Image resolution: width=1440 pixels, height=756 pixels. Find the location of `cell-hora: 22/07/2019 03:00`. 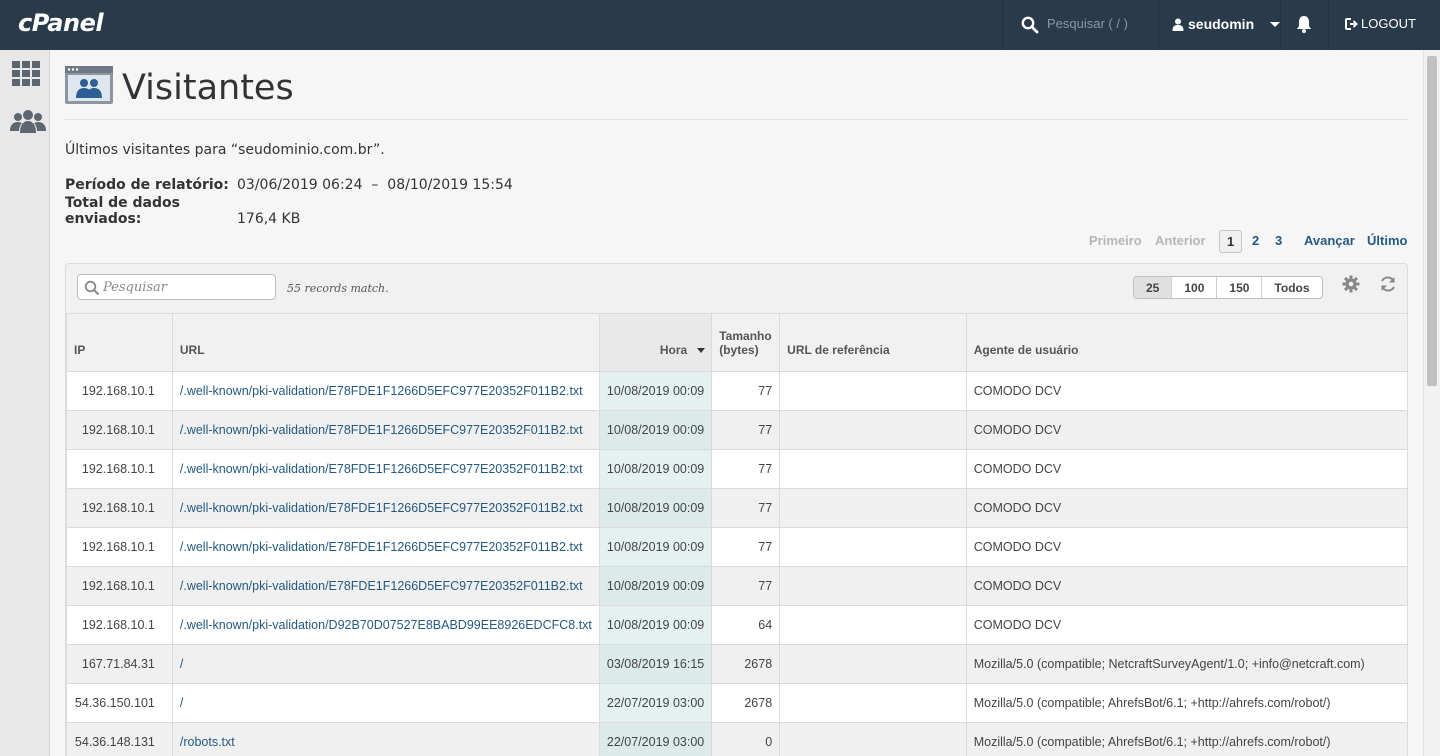

cell-hora: 22/07/2019 03:00 is located at coordinates (655, 739).